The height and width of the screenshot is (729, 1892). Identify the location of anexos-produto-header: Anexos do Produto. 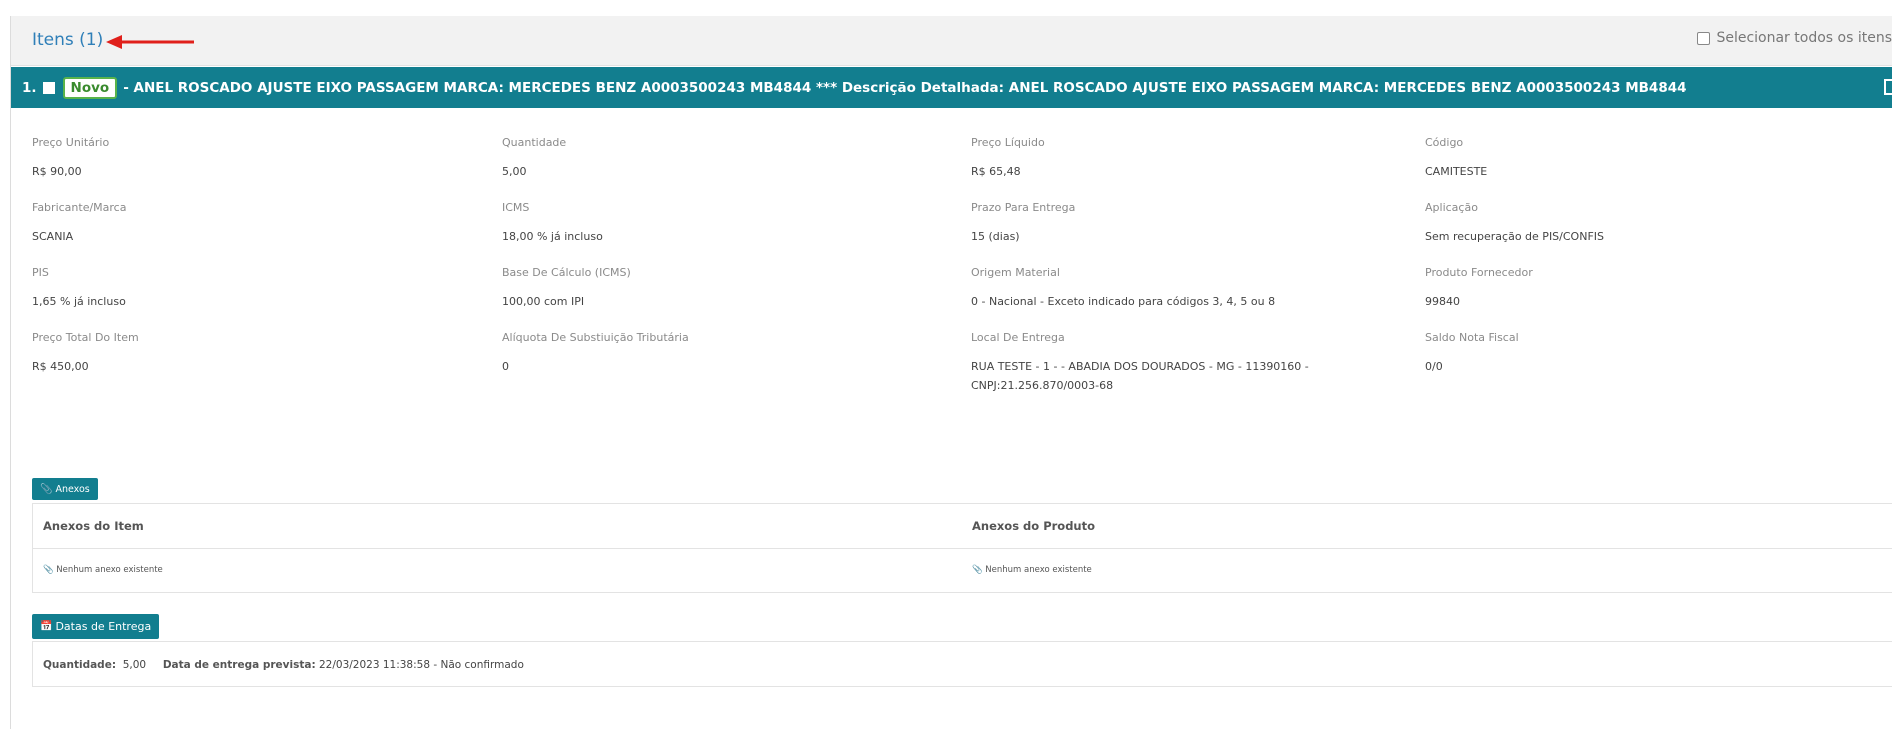
(1034, 526).